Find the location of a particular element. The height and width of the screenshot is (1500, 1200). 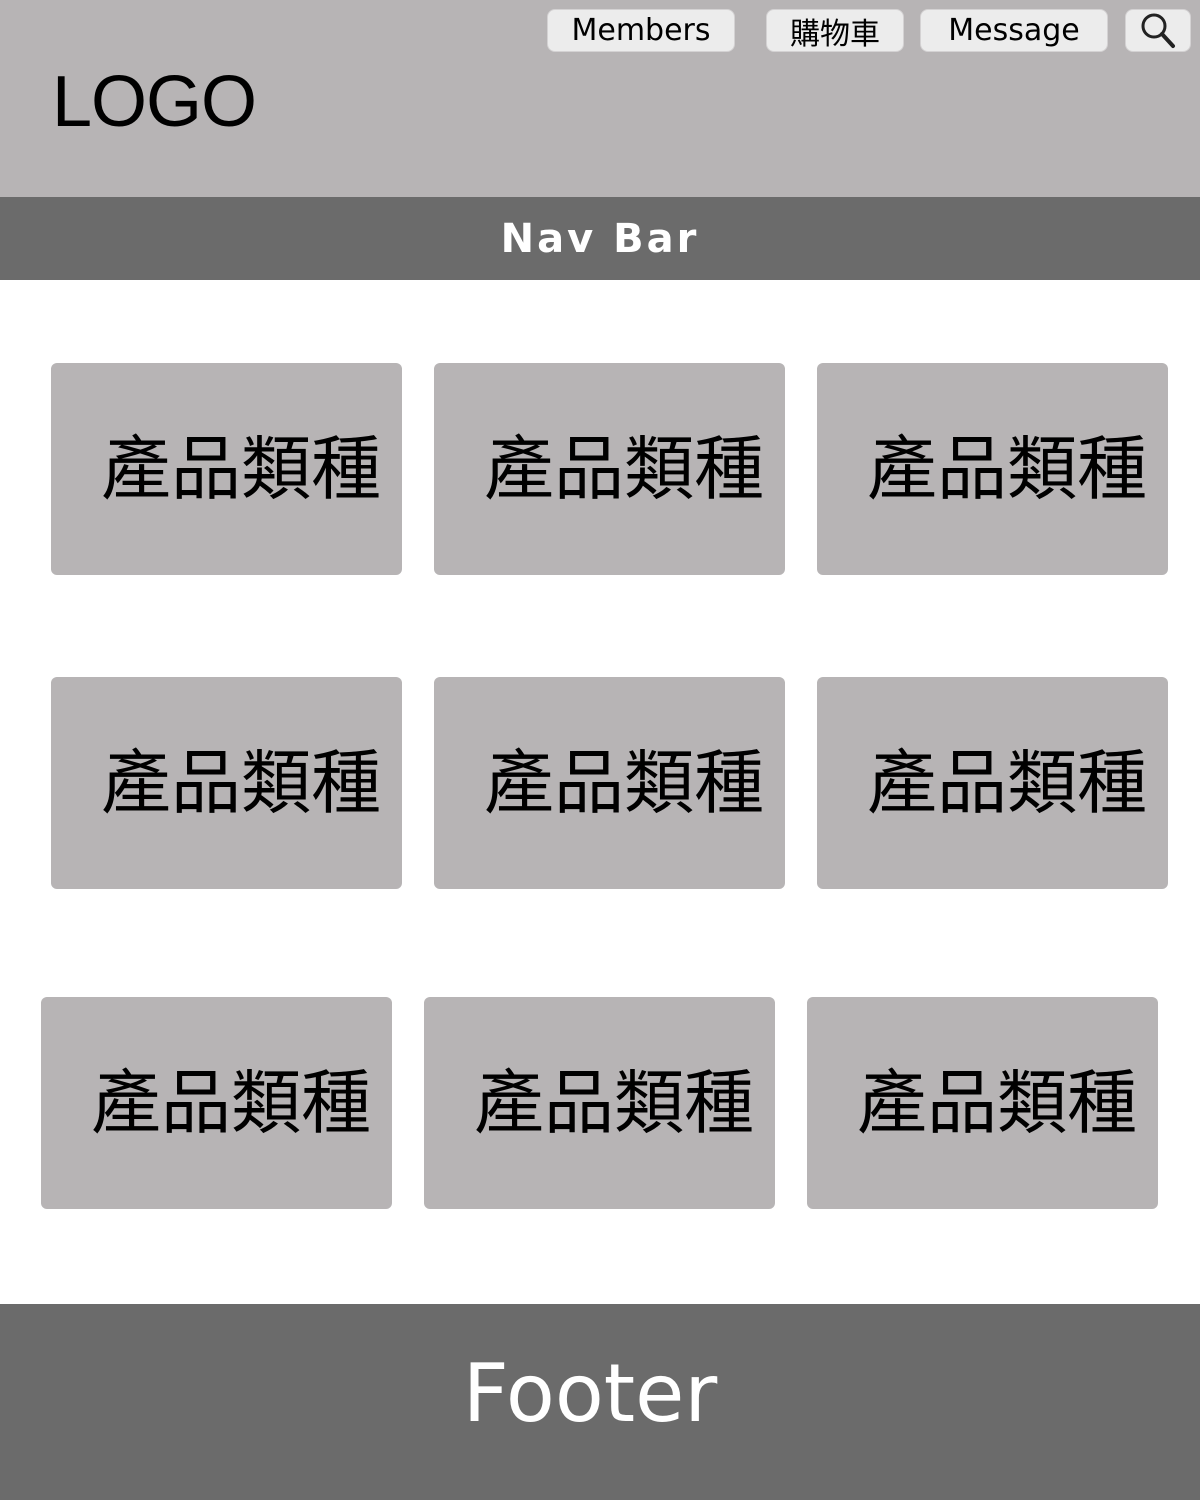

search-icon is located at coordinates (1158, 30).